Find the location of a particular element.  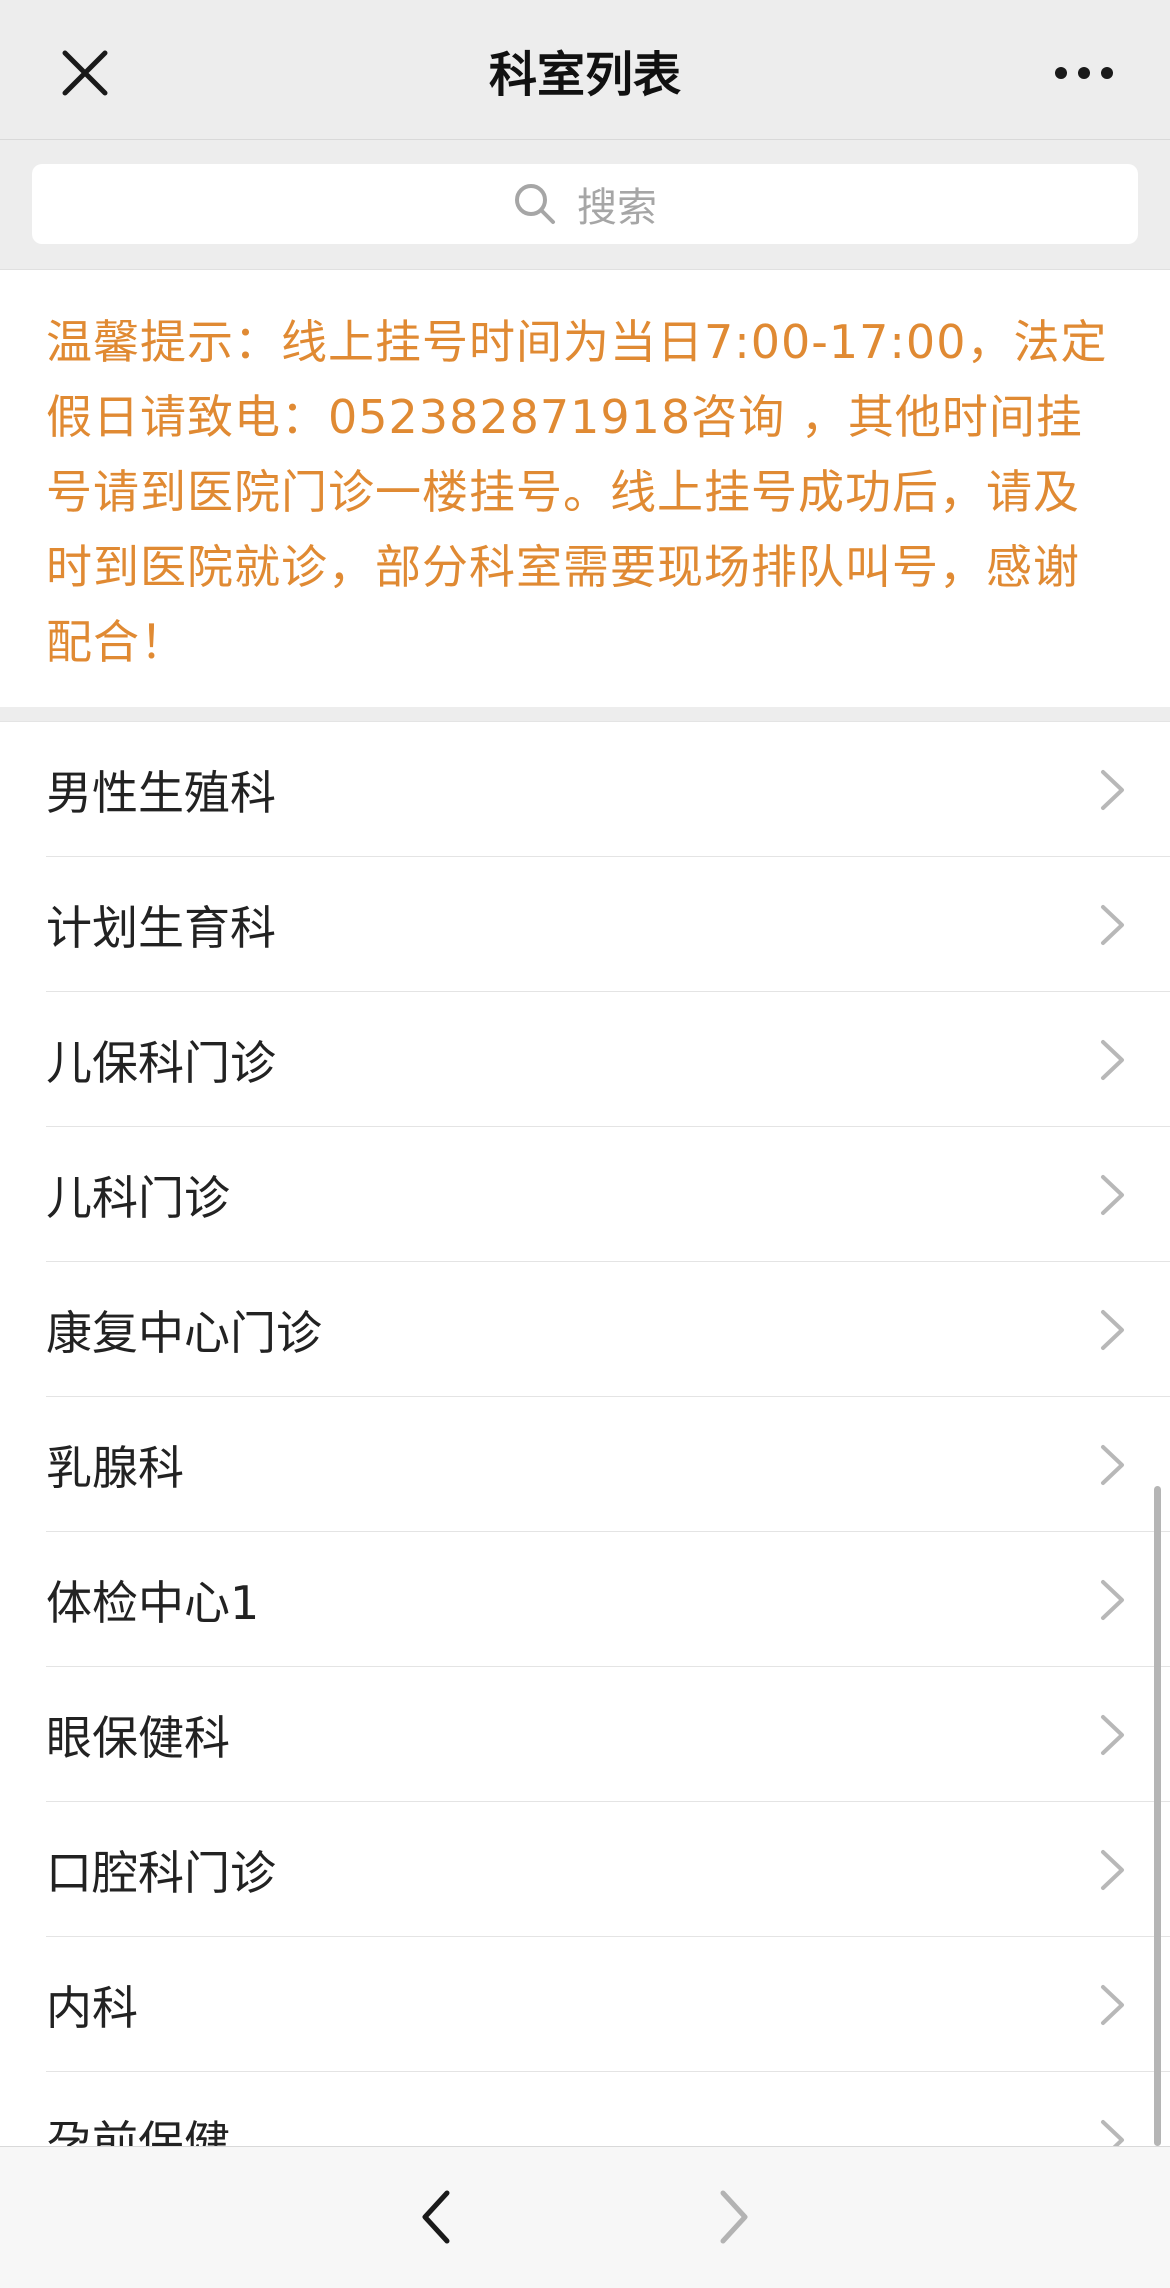

more-button is located at coordinates (1084, 73).